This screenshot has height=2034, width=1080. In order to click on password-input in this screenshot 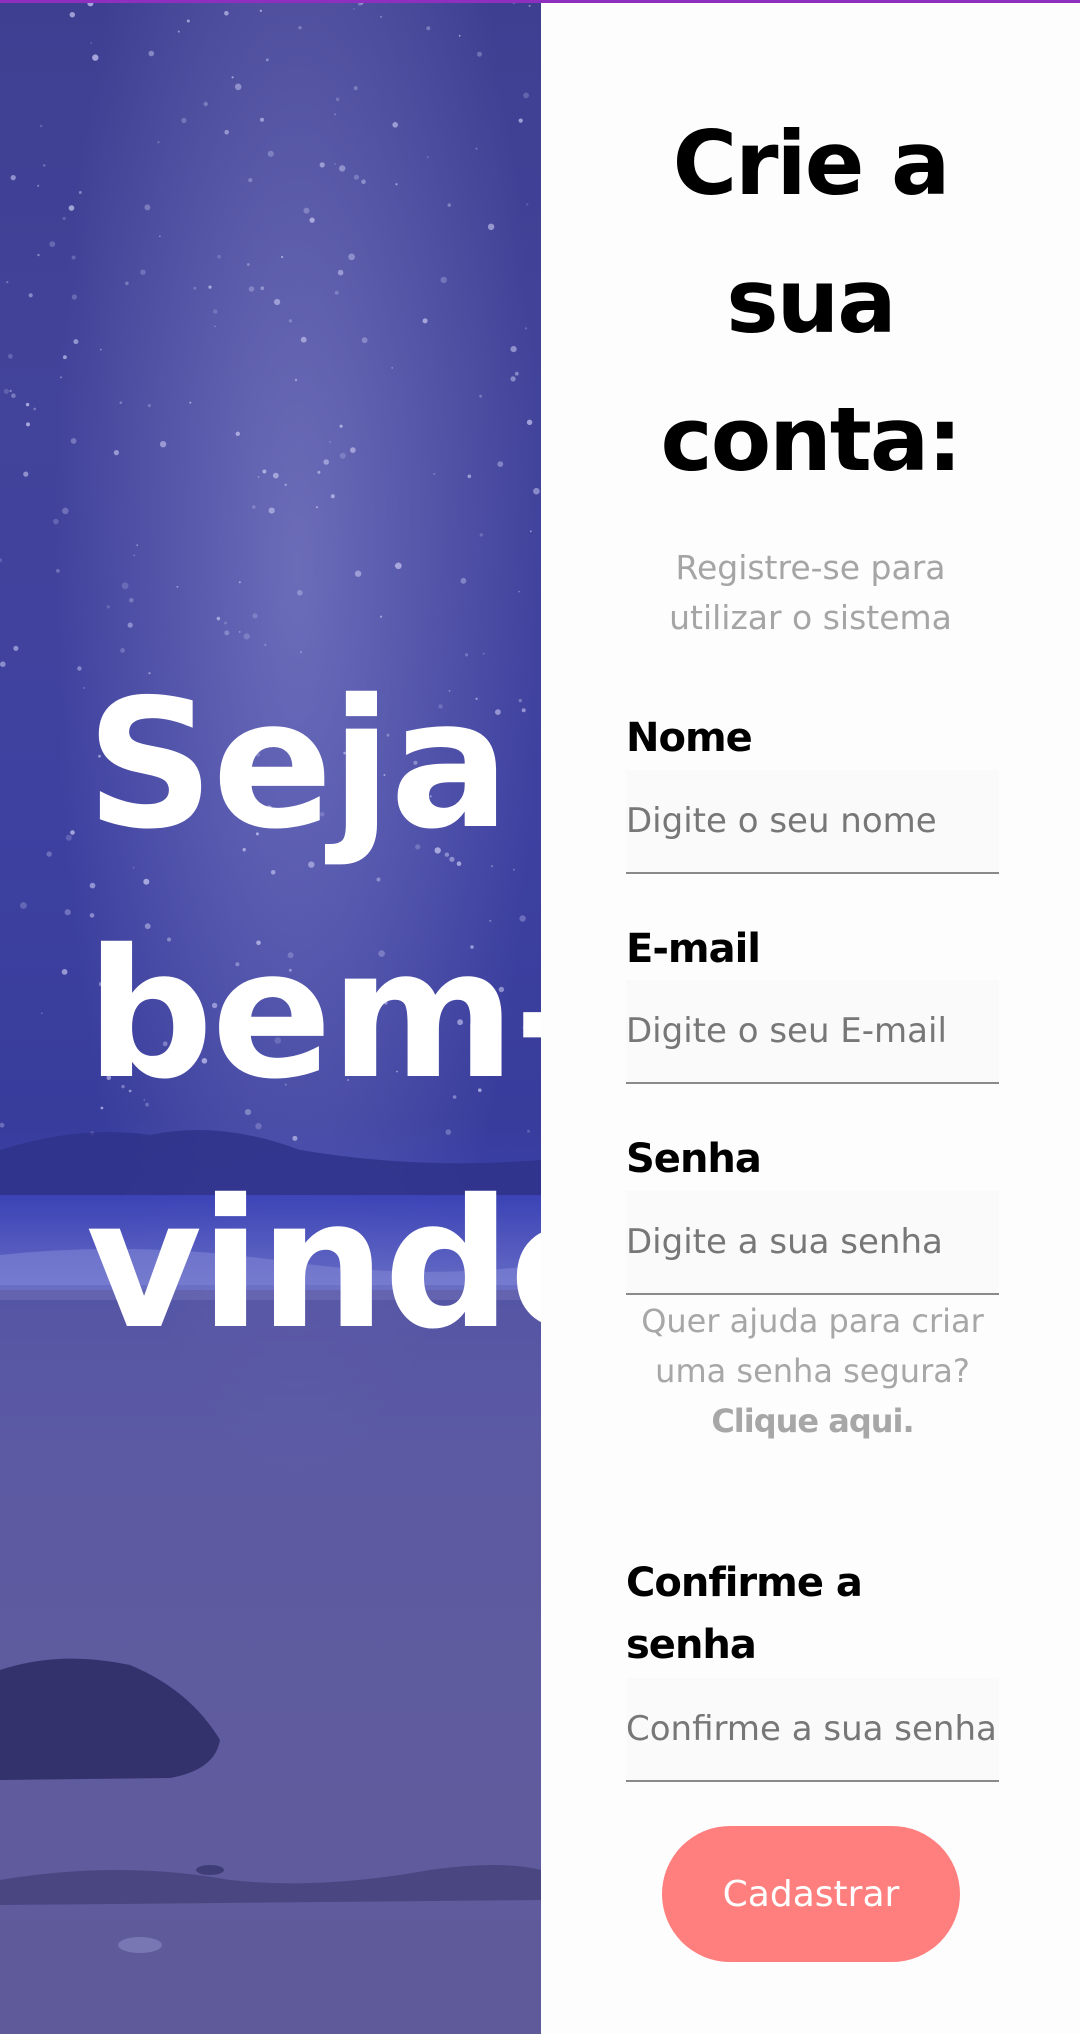, I will do `click(812, 1243)`.